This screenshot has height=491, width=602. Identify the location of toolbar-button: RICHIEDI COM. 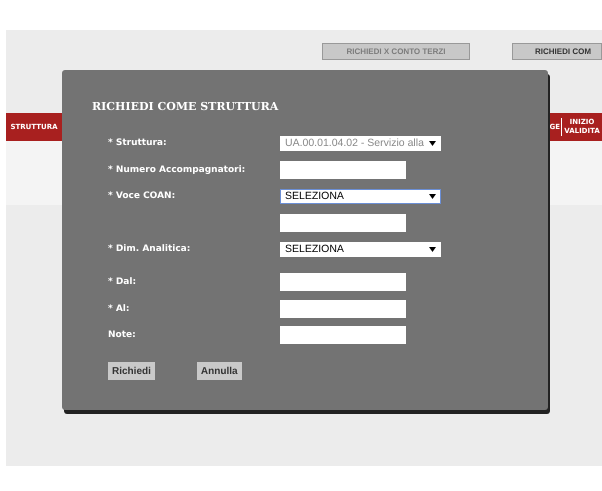
(557, 51).